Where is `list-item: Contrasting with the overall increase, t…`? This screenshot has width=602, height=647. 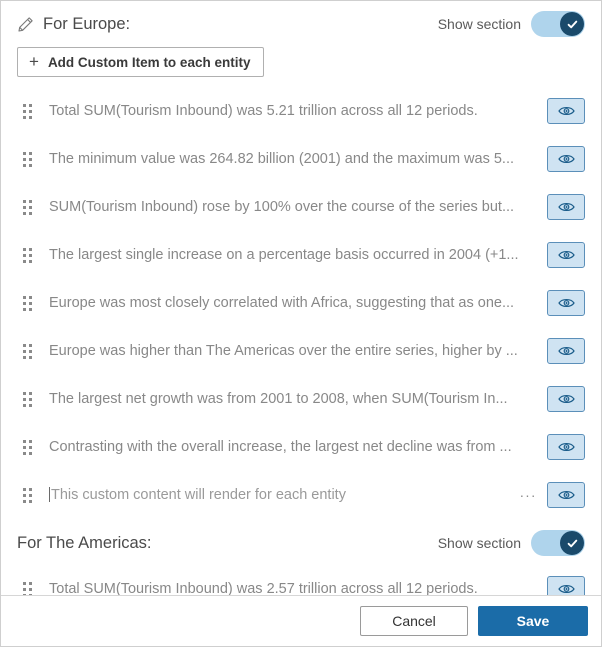 list-item: Contrasting with the overall increase, t… is located at coordinates (301, 447).